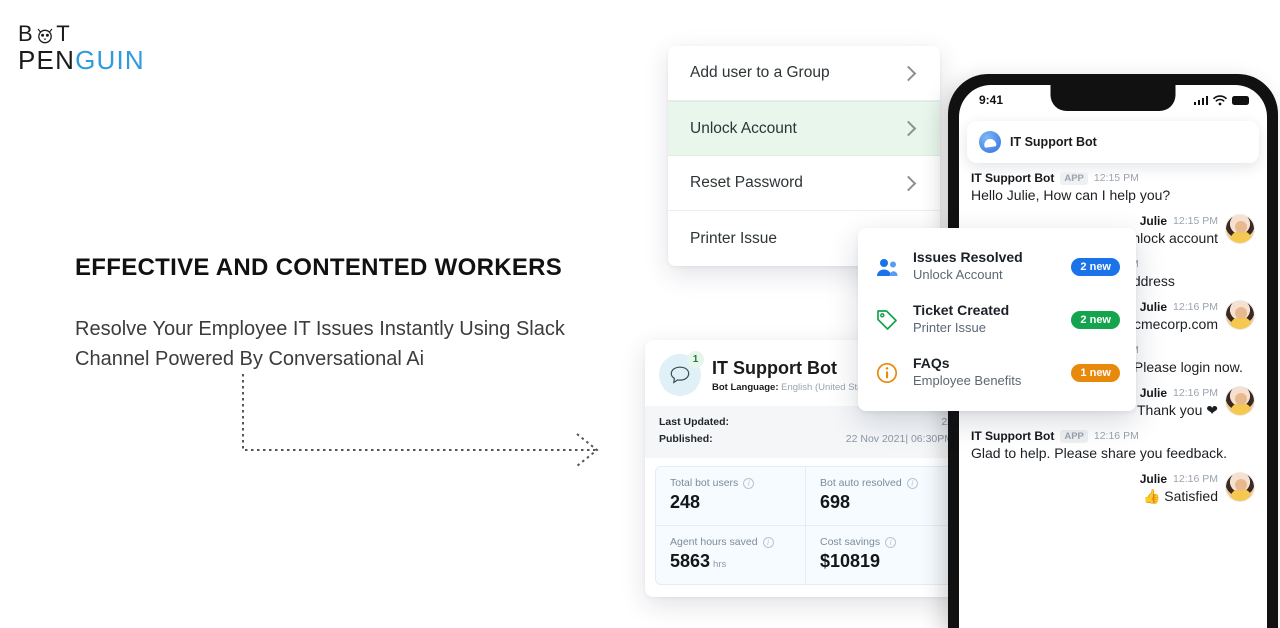 The height and width of the screenshot is (628, 1280). I want to click on meta-value: 22 Nov 2021| 06:30PM, so click(899, 439).